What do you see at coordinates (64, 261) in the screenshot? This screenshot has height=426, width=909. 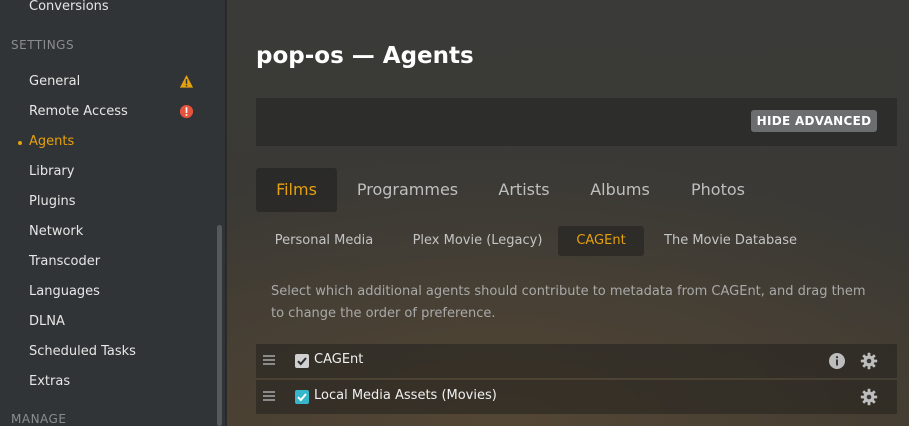 I see `sidebar-item-transcoder: Transcoder` at bounding box center [64, 261].